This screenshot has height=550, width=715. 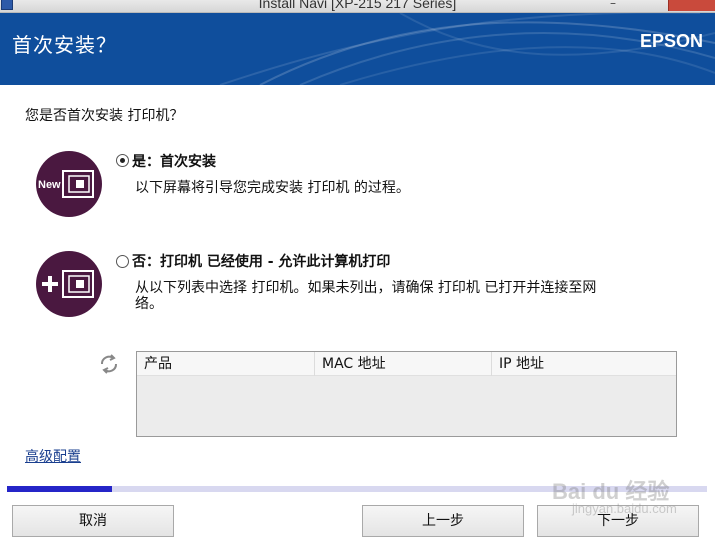 What do you see at coordinates (69, 284) in the screenshot?
I see `add-printer-icon` at bounding box center [69, 284].